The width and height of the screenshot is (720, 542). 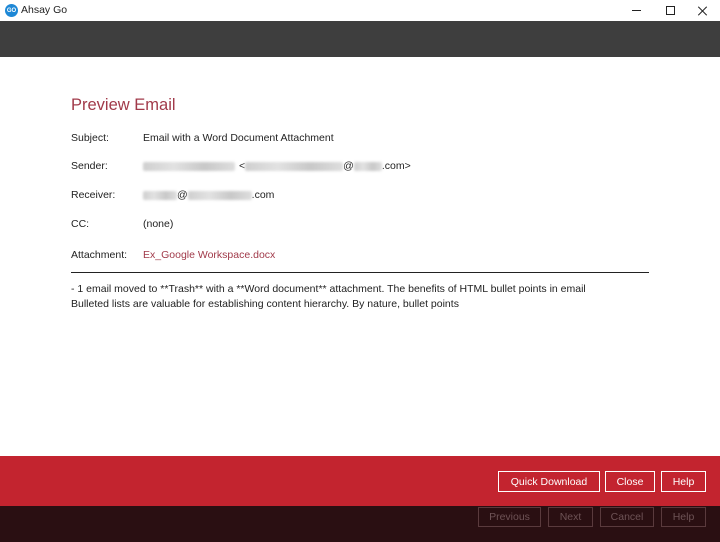 What do you see at coordinates (160, 195) in the screenshot?
I see `receiver-user-redacted` at bounding box center [160, 195].